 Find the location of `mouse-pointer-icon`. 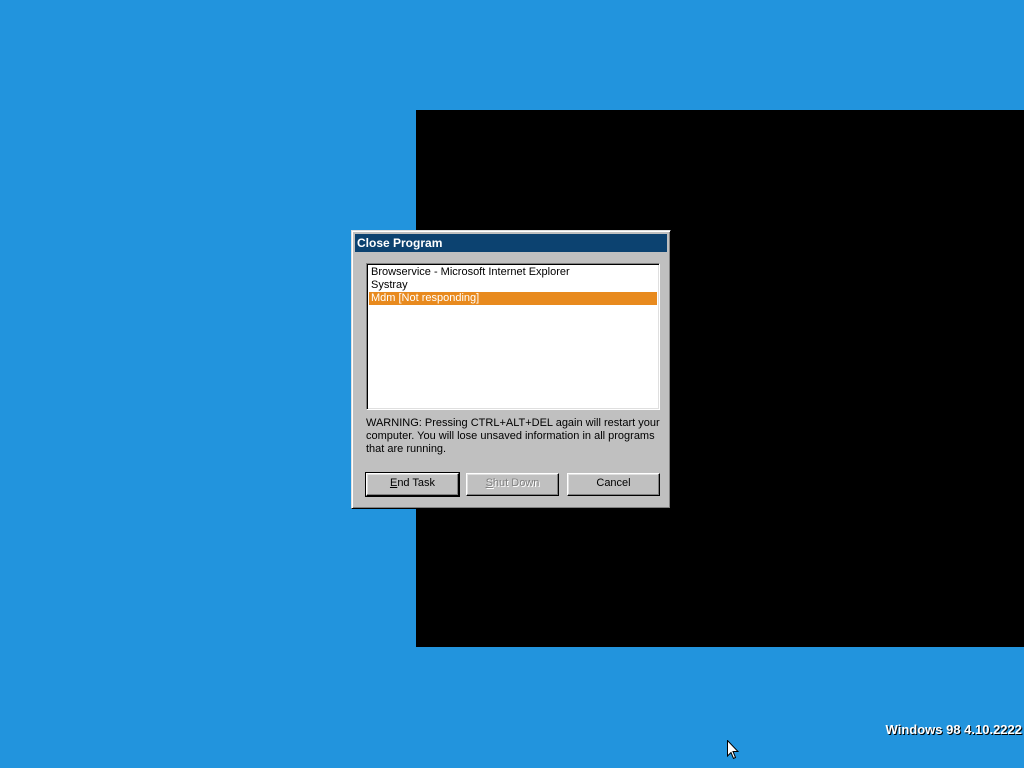

mouse-pointer-icon is located at coordinates (733, 750).